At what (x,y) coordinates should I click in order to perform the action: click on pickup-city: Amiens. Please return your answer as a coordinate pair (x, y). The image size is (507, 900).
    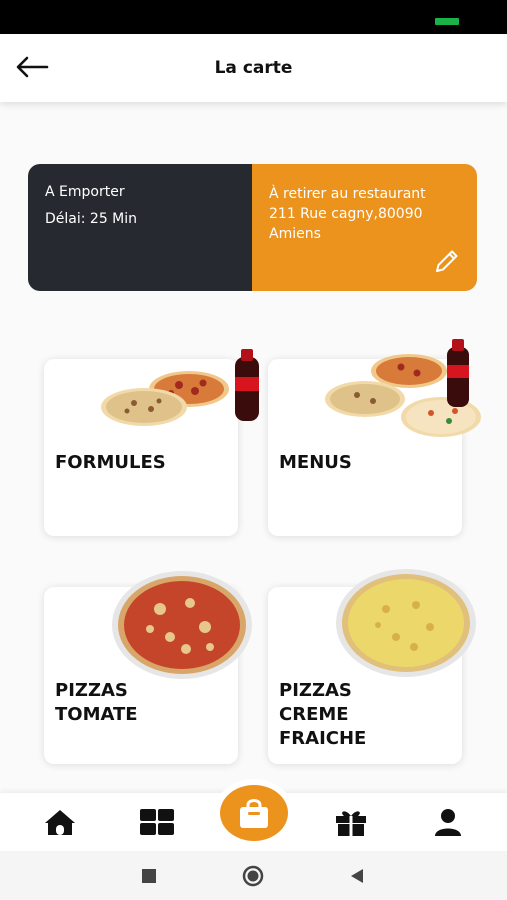
    Looking at the image, I should click on (295, 234).